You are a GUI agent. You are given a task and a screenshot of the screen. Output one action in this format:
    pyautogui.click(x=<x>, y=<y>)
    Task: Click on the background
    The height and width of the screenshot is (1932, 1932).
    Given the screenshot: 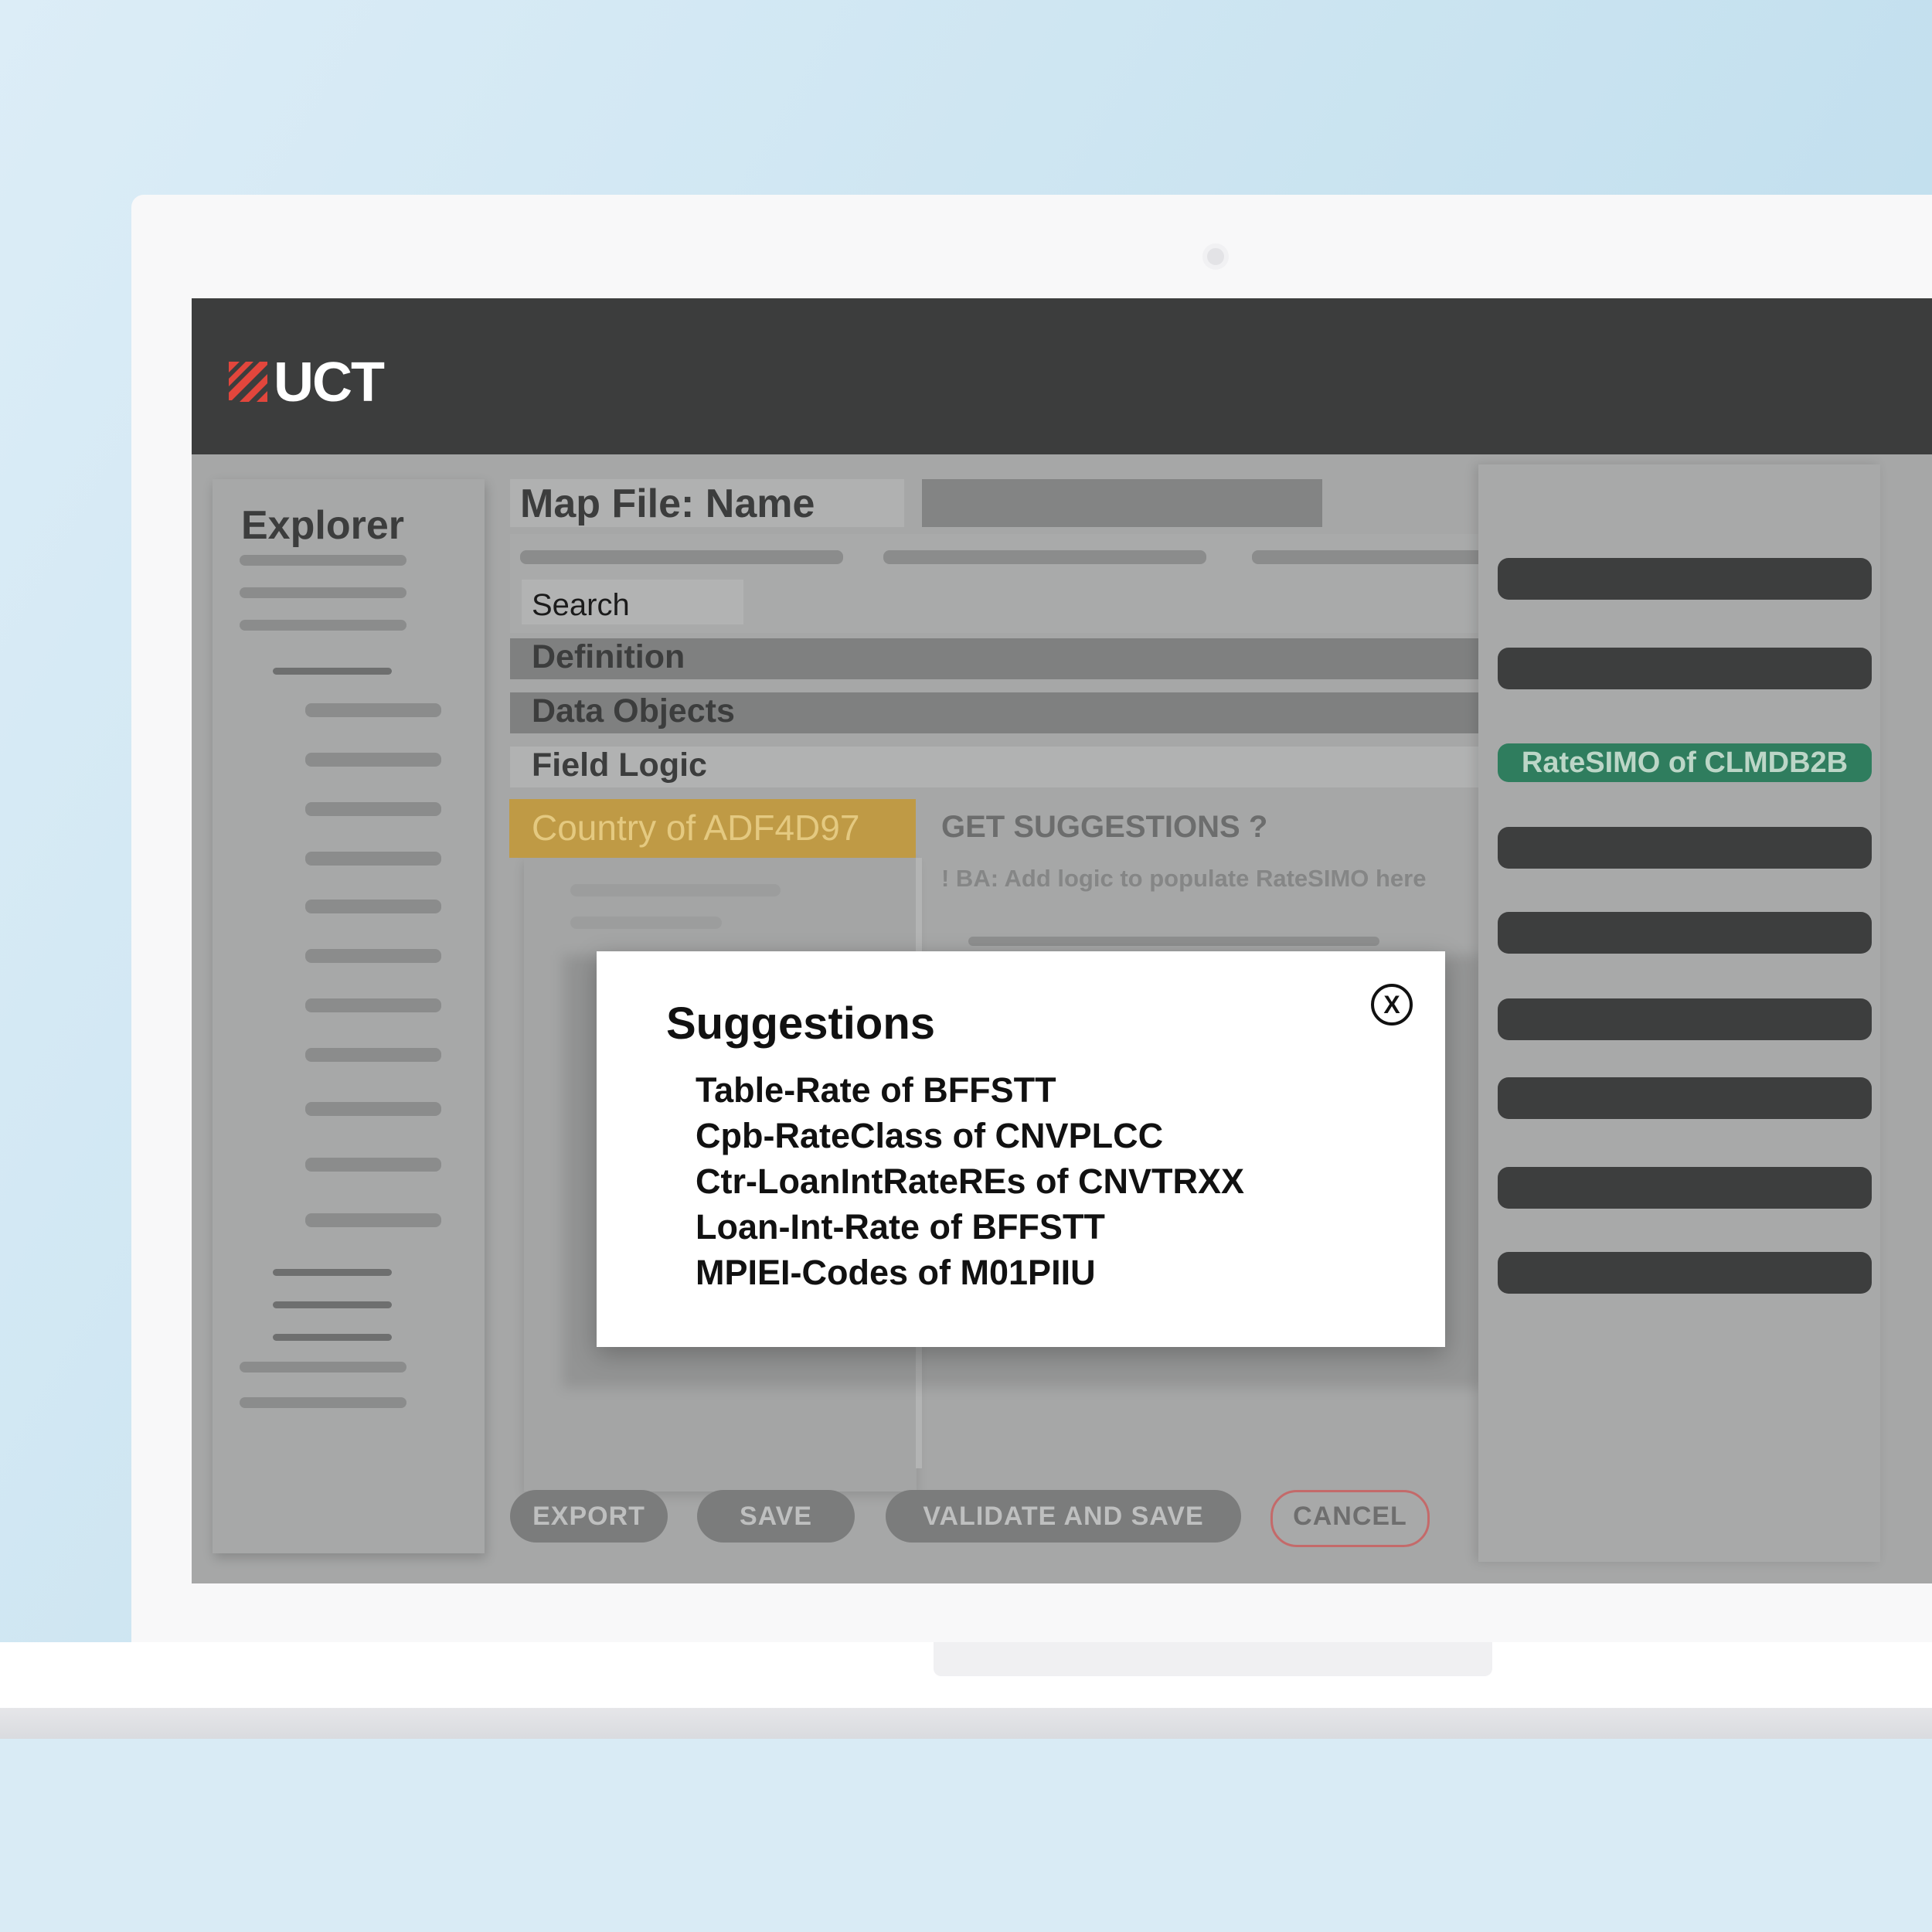 What is the action you would take?
    pyautogui.click(x=966, y=1836)
    